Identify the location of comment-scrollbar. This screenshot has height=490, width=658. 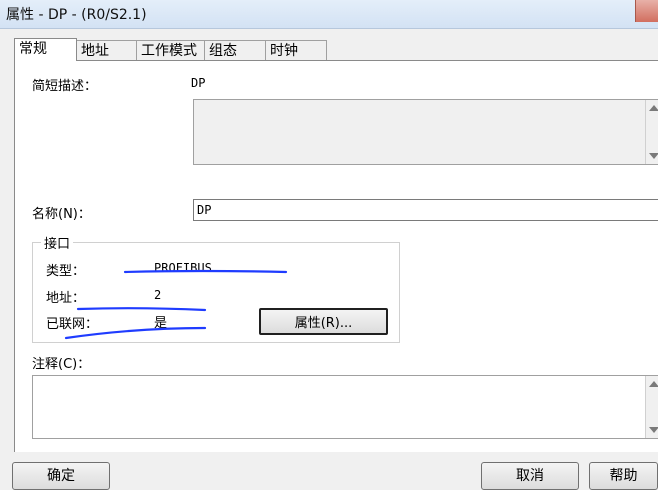
(651, 407).